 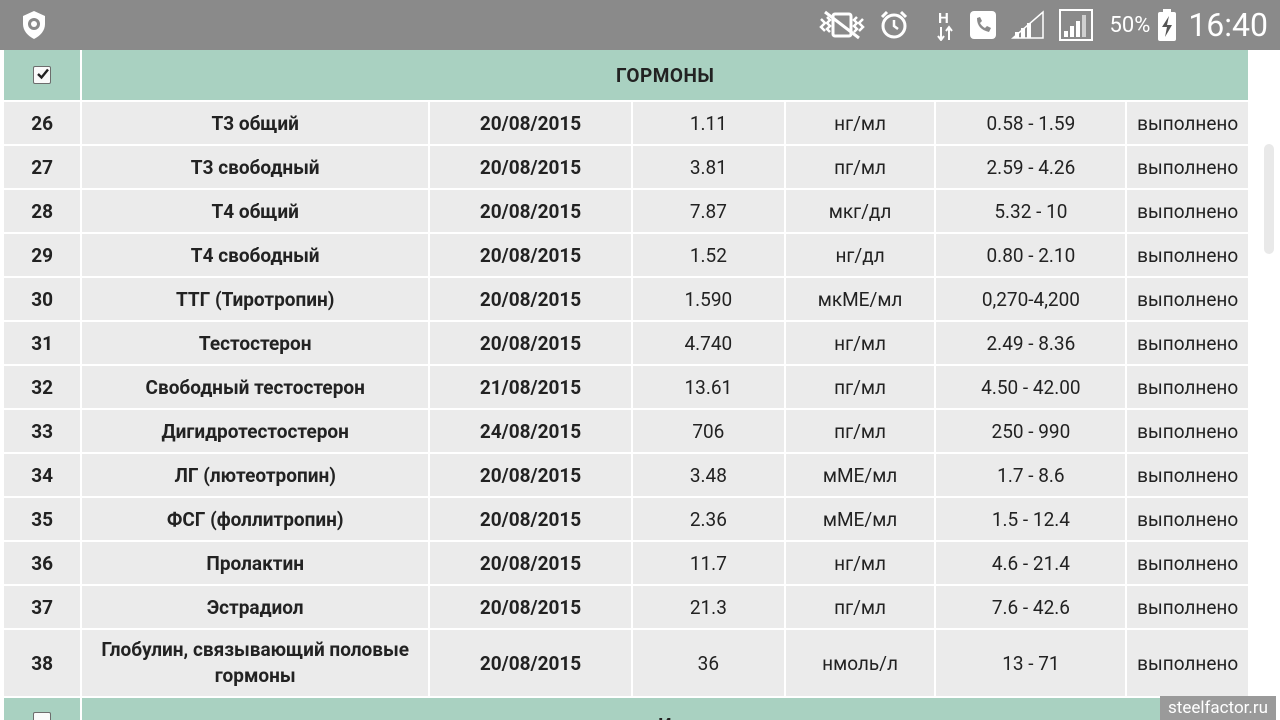 What do you see at coordinates (42, 663) in the screenshot?
I see `row-number: 38` at bounding box center [42, 663].